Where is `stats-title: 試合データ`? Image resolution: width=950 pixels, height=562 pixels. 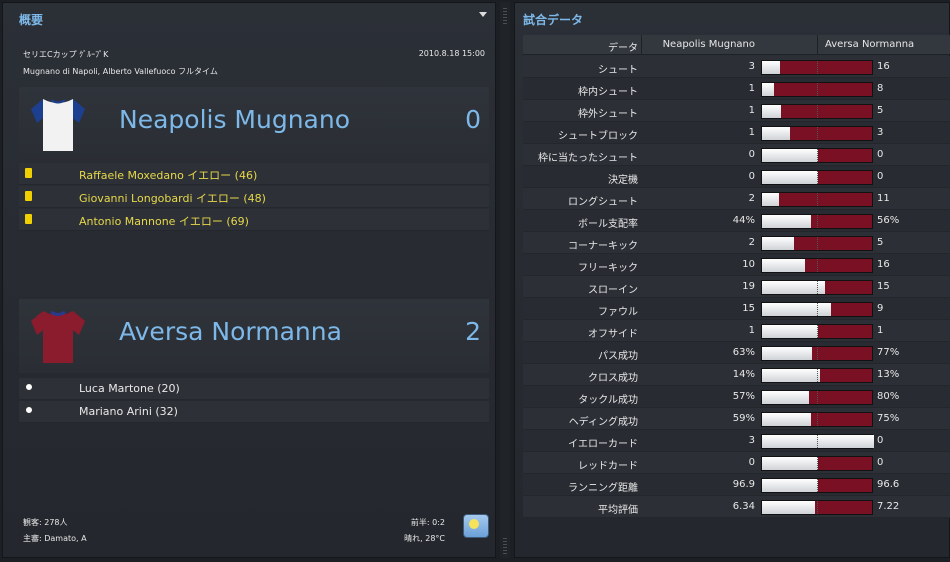 stats-title: 試合データ is located at coordinates (553, 20).